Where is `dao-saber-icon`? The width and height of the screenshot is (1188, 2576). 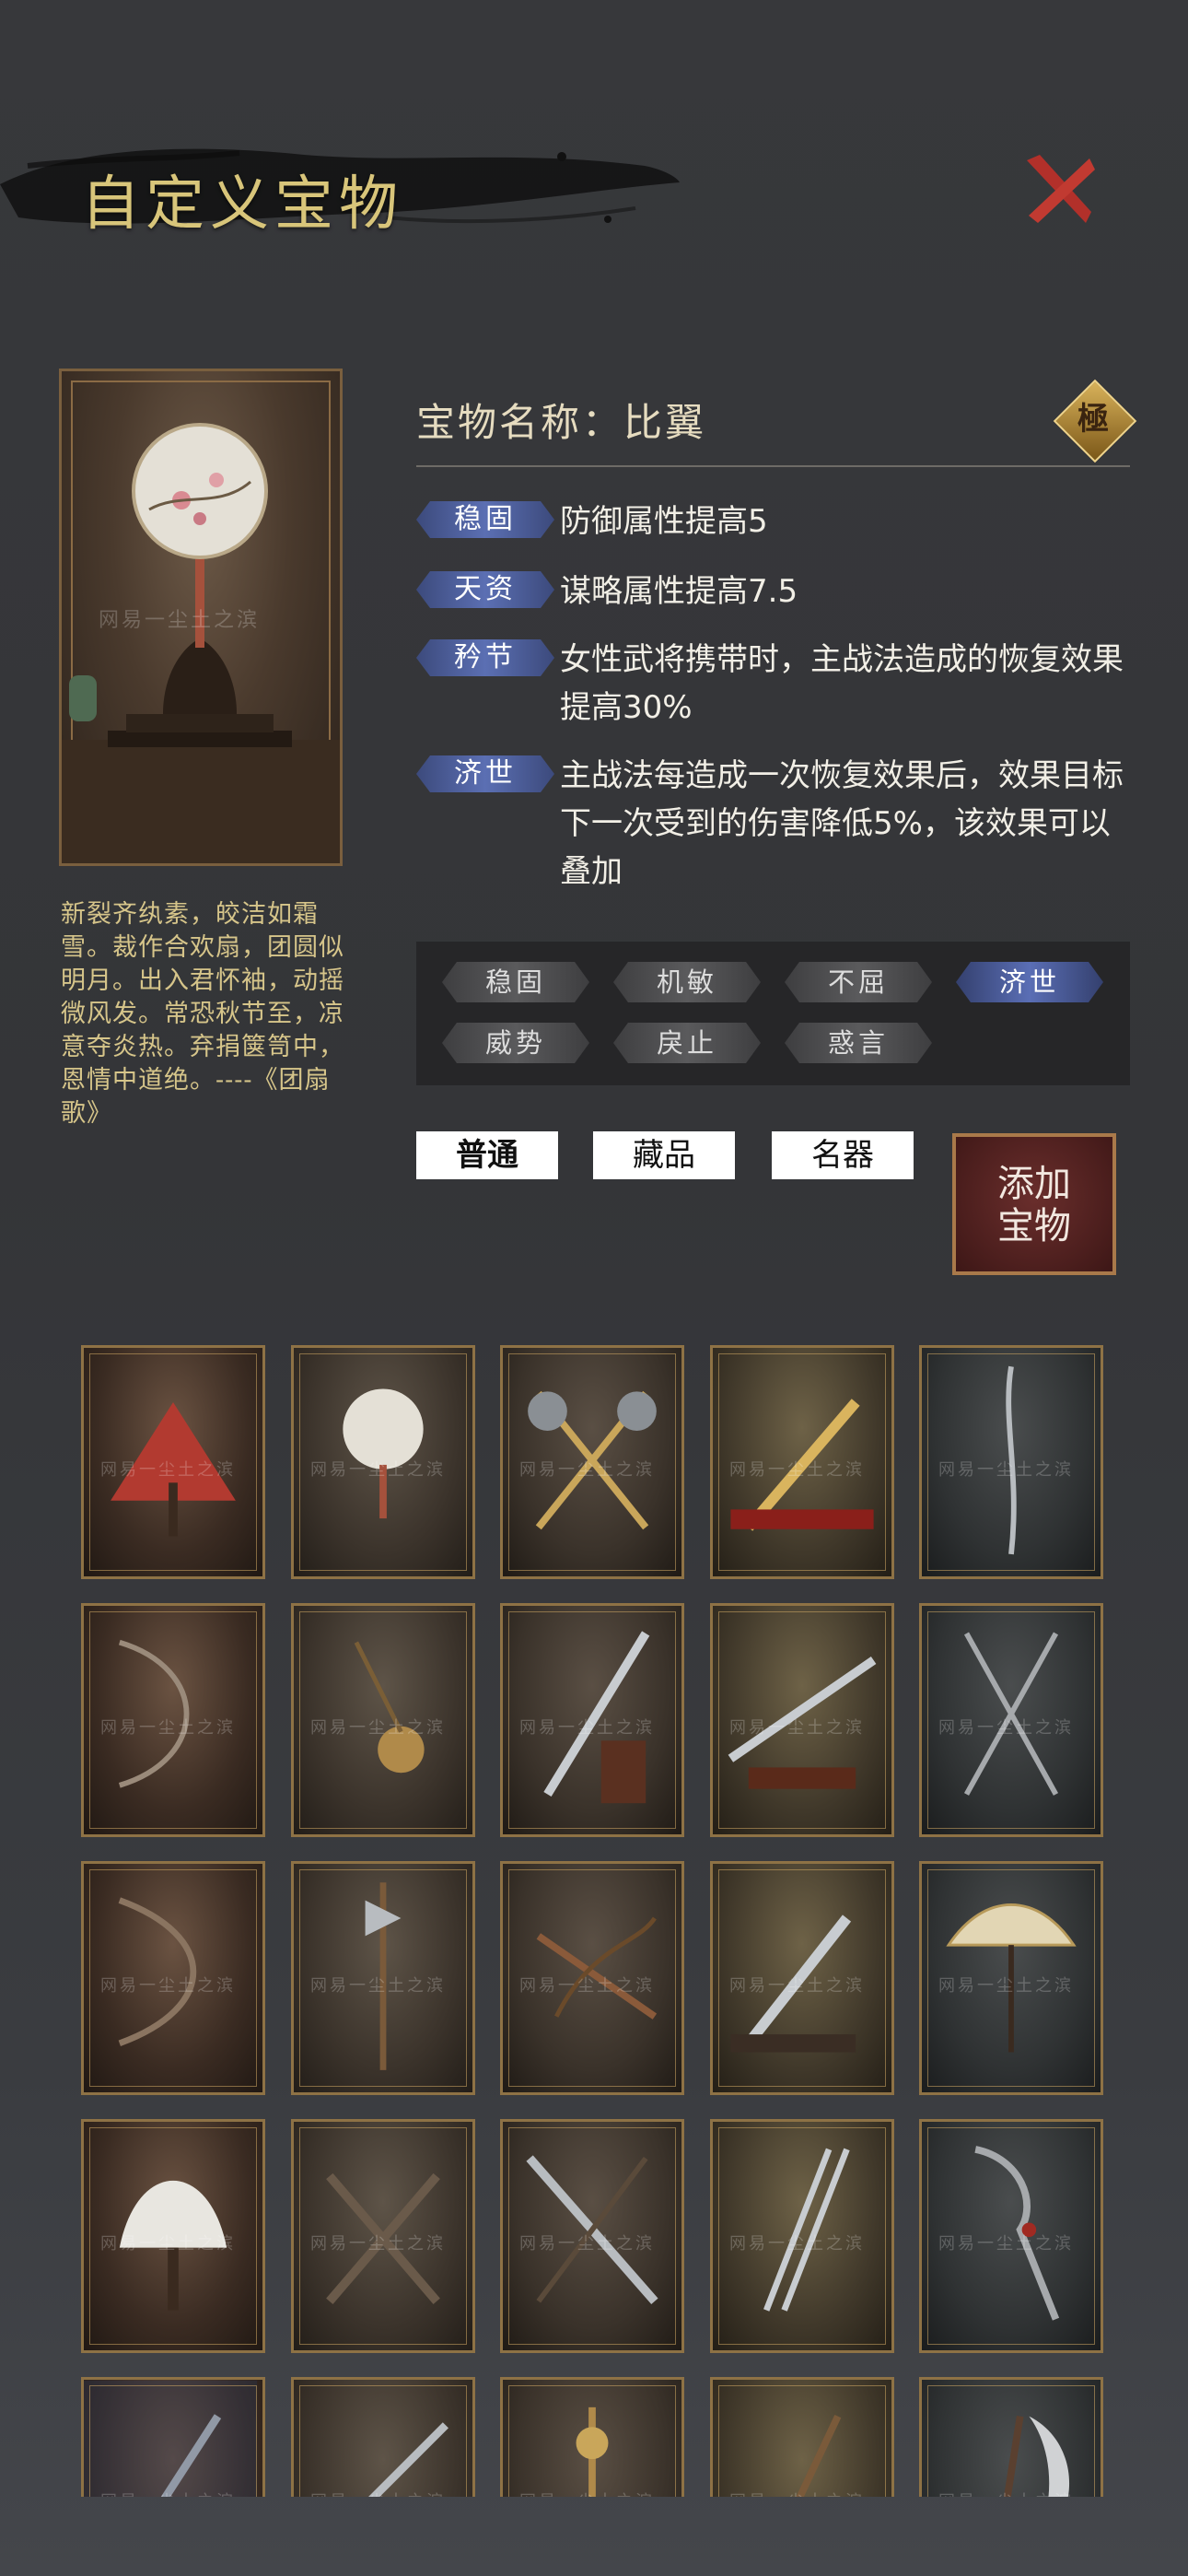 dao-saber-icon is located at coordinates (596, 1717).